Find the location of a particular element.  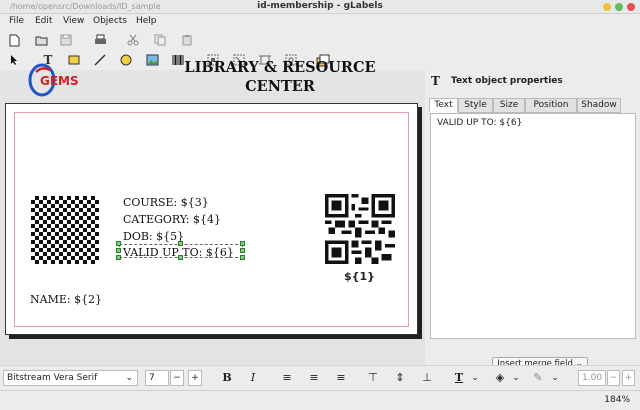

font-size-input: 7 is located at coordinates (157, 378).